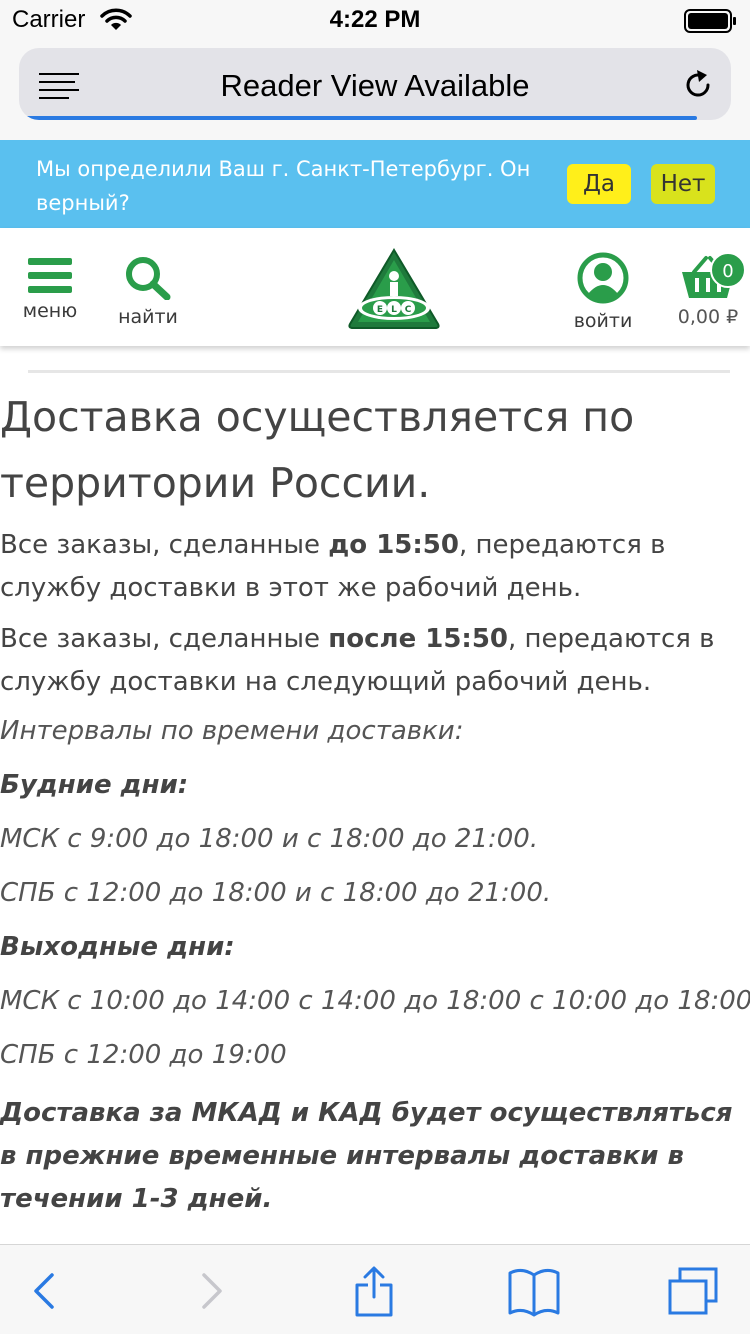 The width and height of the screenshot is (750, 1334). I want to click on site-header: меню найти E L C войти 0 0,00 ₽, so click(375, 287).